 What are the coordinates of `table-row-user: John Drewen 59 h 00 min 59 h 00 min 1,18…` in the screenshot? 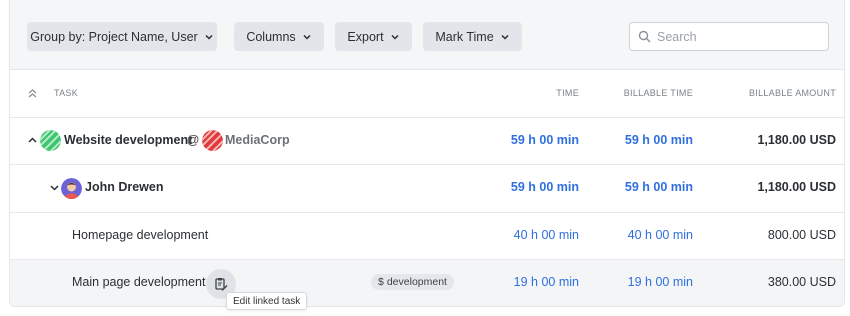 It's located at (427, 189).